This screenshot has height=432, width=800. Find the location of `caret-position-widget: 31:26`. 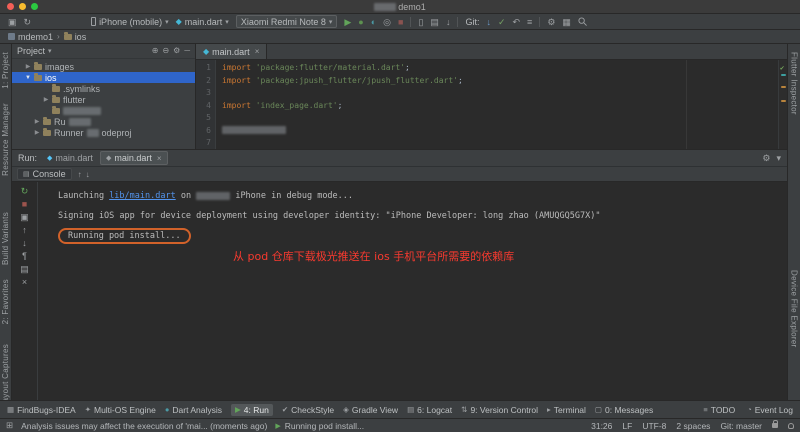

caret-position-widget: 31:26 is located at coordinates (601, 426).